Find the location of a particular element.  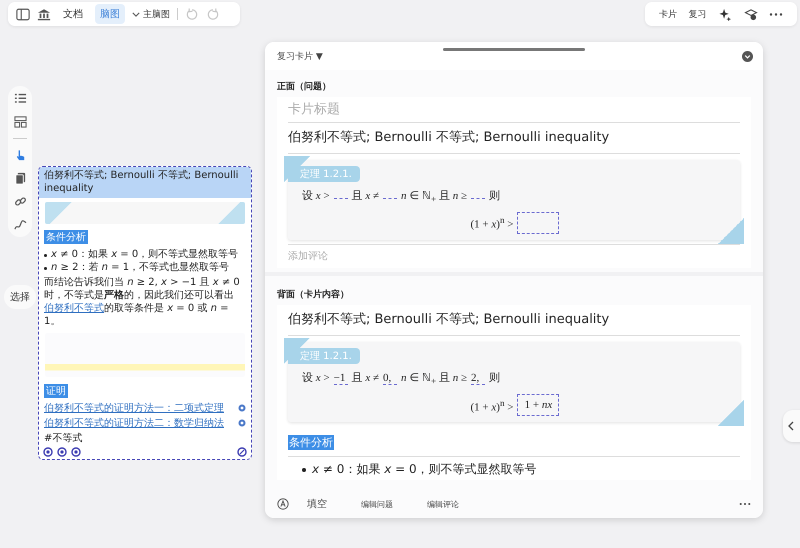

highlighted-heading: 条件分析 is located at coordinates (311, 442).